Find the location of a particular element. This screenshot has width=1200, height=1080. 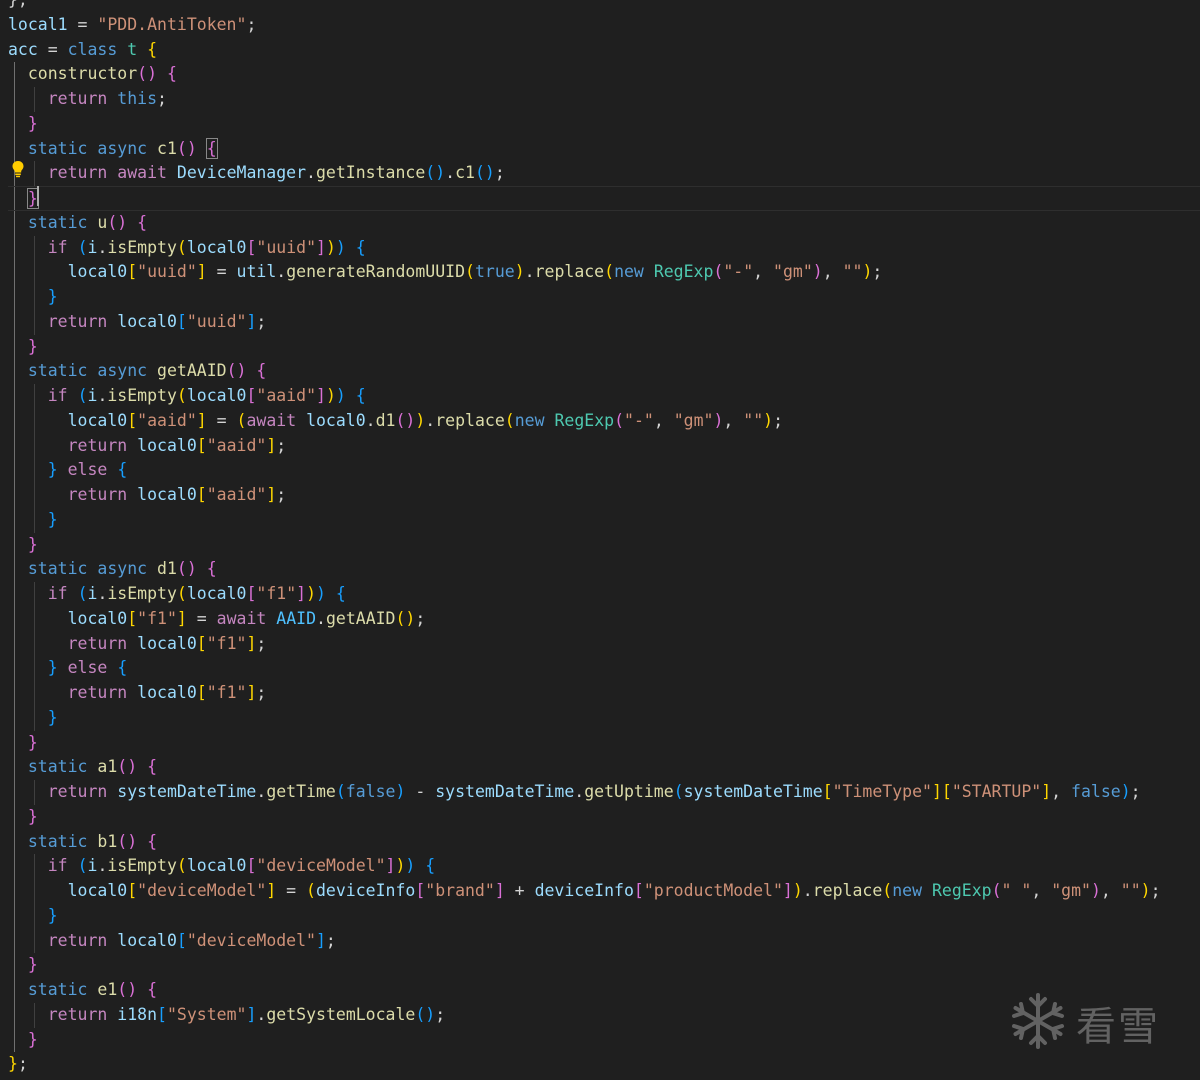

code-token: false is located at coordinates (1096, 791).